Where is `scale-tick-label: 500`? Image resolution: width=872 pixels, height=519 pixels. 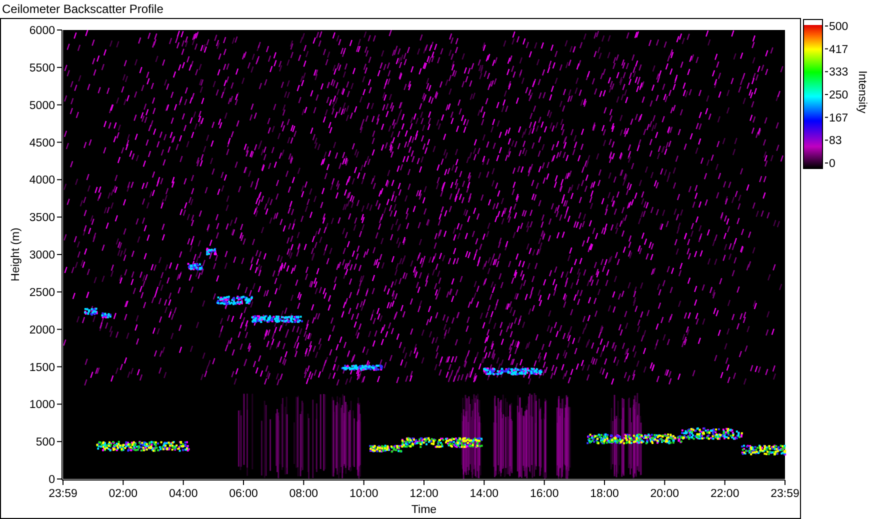 scale-tick-label: 500 is located at coordinates (838, 27).